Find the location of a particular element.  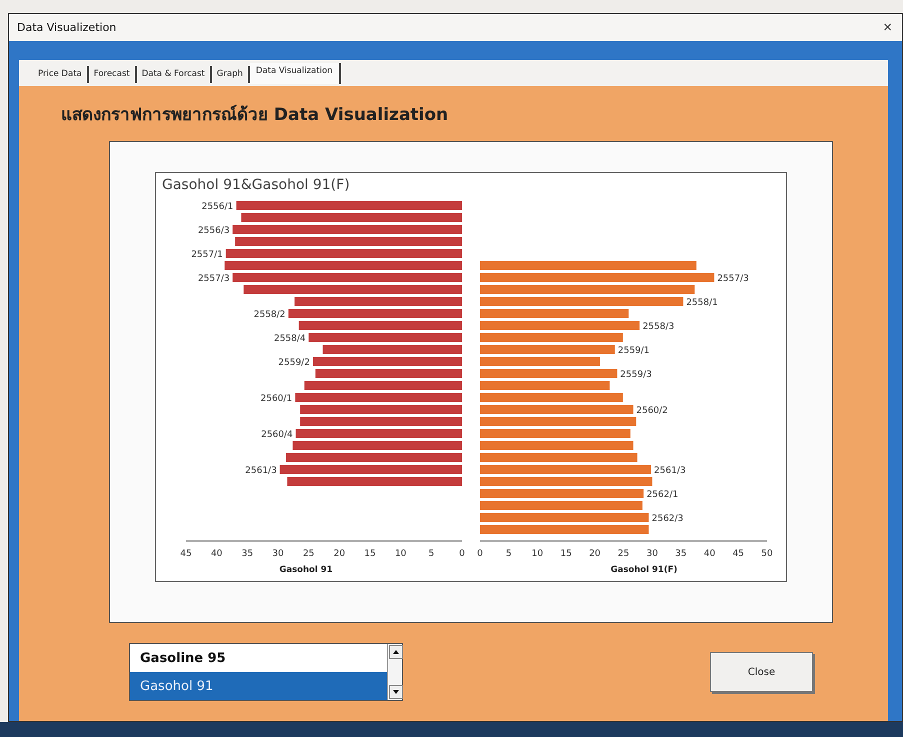

chart-title: Gasohol 91&Gasohol 91(F) is located at coordinates (256, 185).